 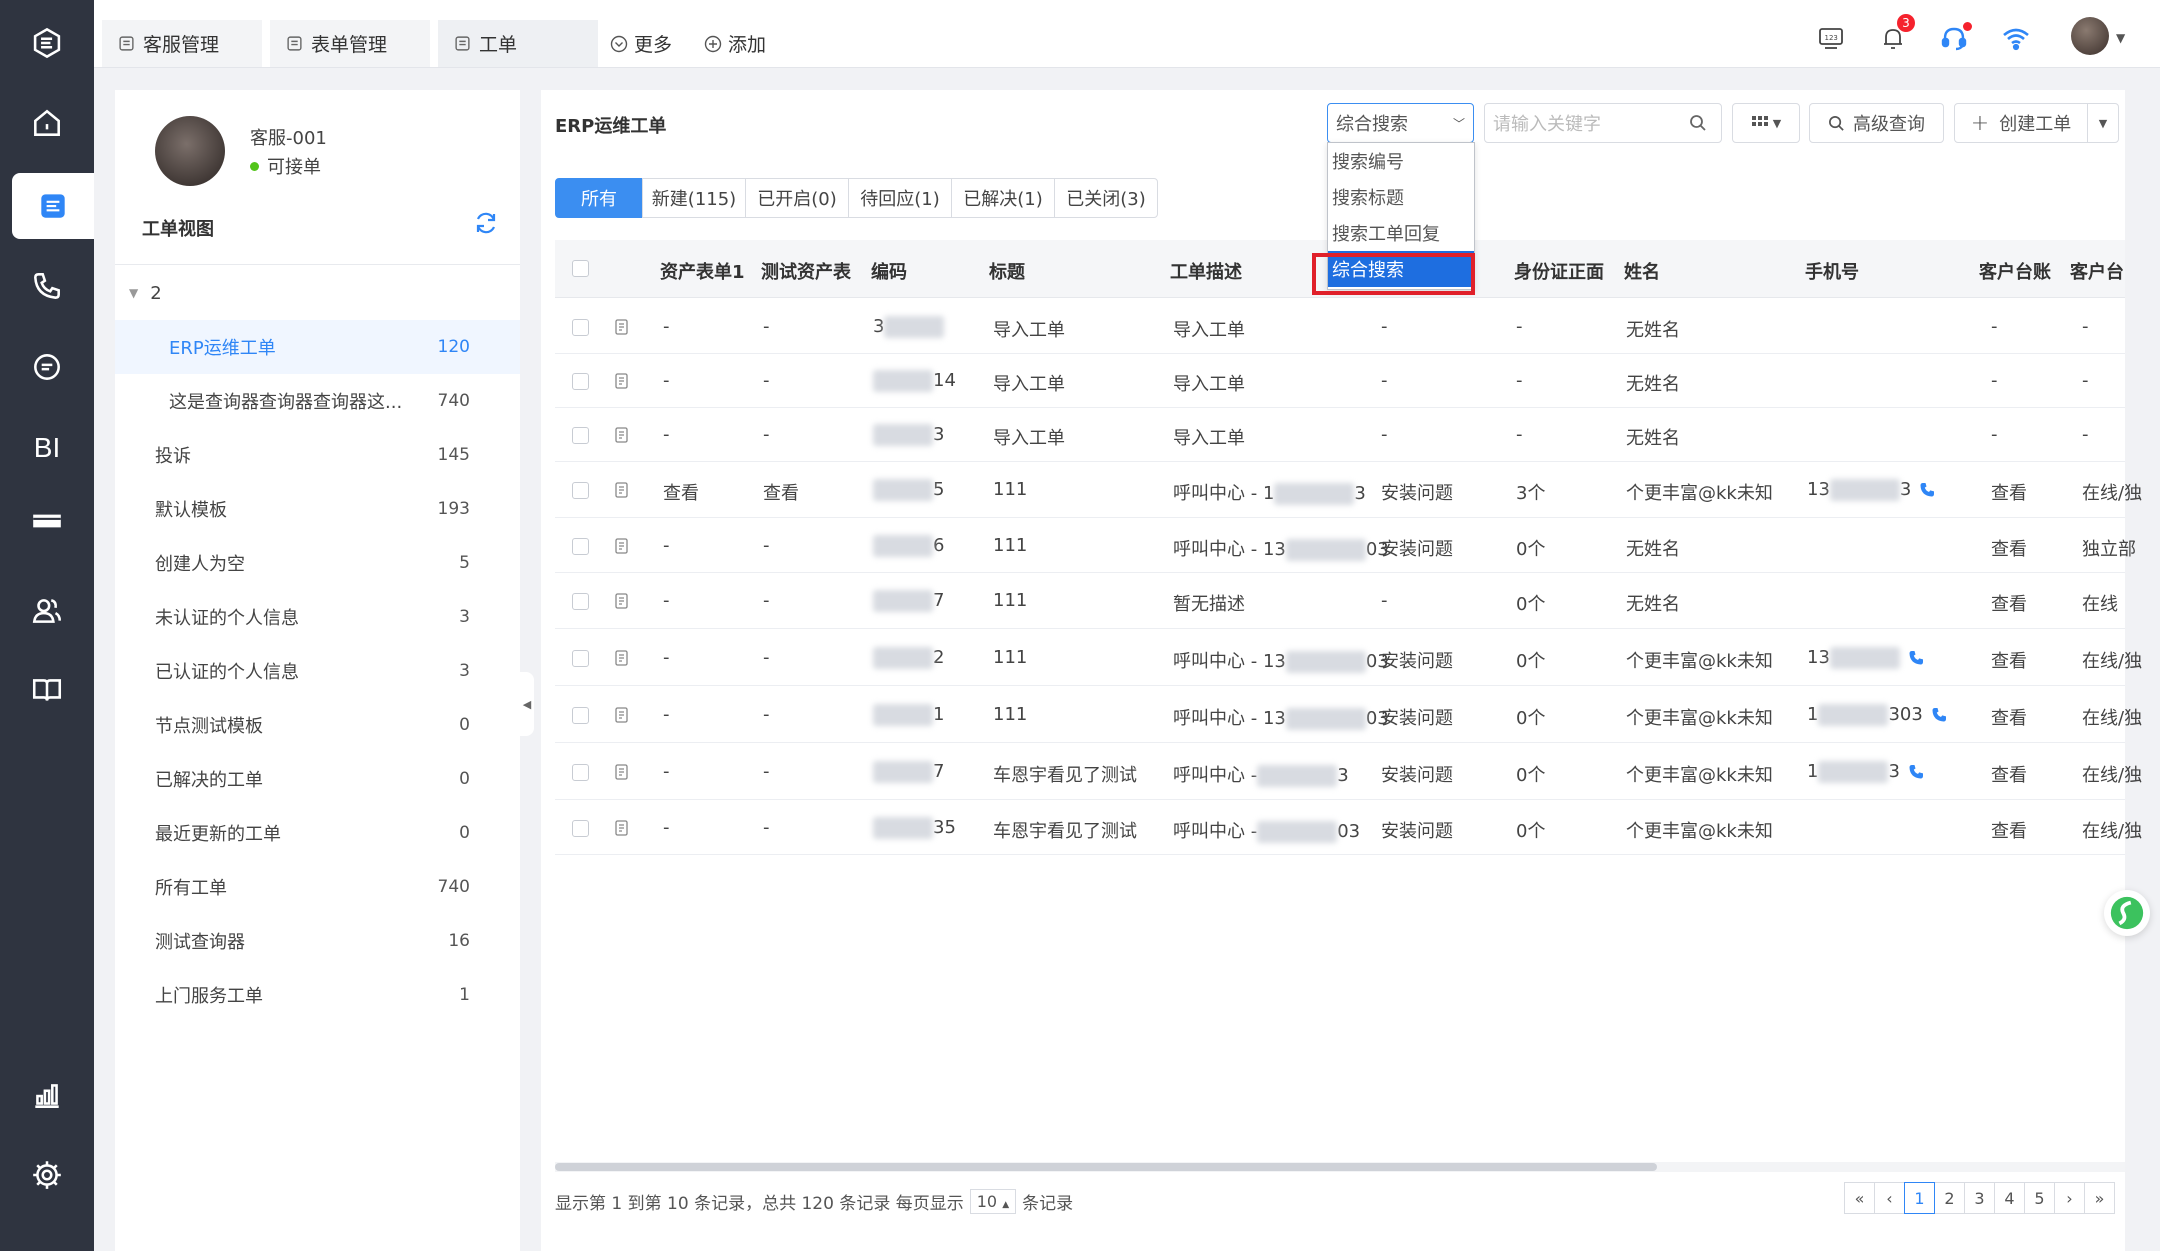 What do you see at coordinates (47, 286) in the screenshot?
I see `phone-nav-icon` at bounding box center [47, 286].